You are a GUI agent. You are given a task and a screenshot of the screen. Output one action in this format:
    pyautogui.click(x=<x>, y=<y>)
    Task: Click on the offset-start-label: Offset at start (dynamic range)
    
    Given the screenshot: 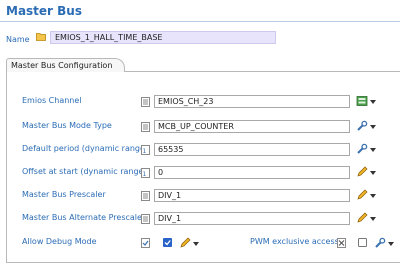 What is the action you would take?
    pyautogui.click(x=84, y=171)
    